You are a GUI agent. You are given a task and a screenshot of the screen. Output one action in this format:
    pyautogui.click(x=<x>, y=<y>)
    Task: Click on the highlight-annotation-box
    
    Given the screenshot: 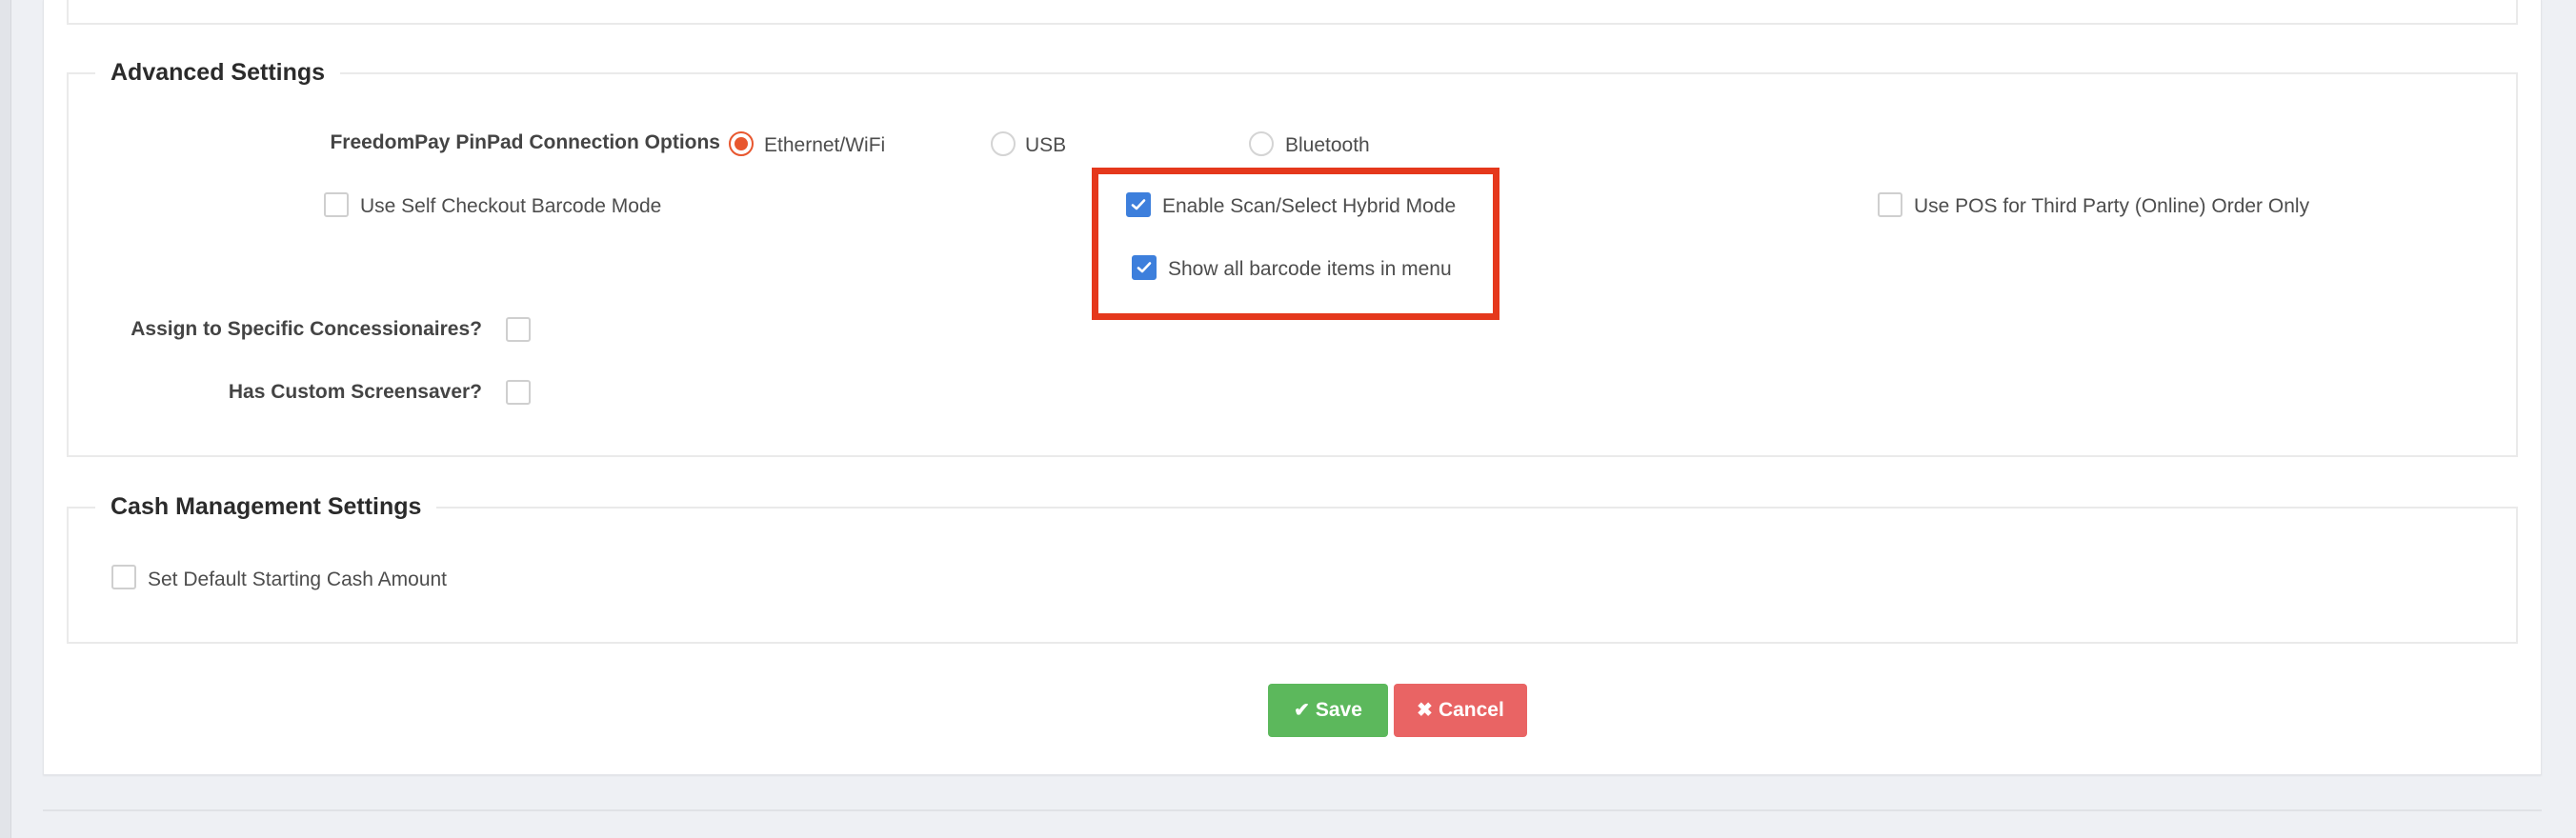 What is the action you would take?
    pyautogui.click(x=1295, y=244)
    